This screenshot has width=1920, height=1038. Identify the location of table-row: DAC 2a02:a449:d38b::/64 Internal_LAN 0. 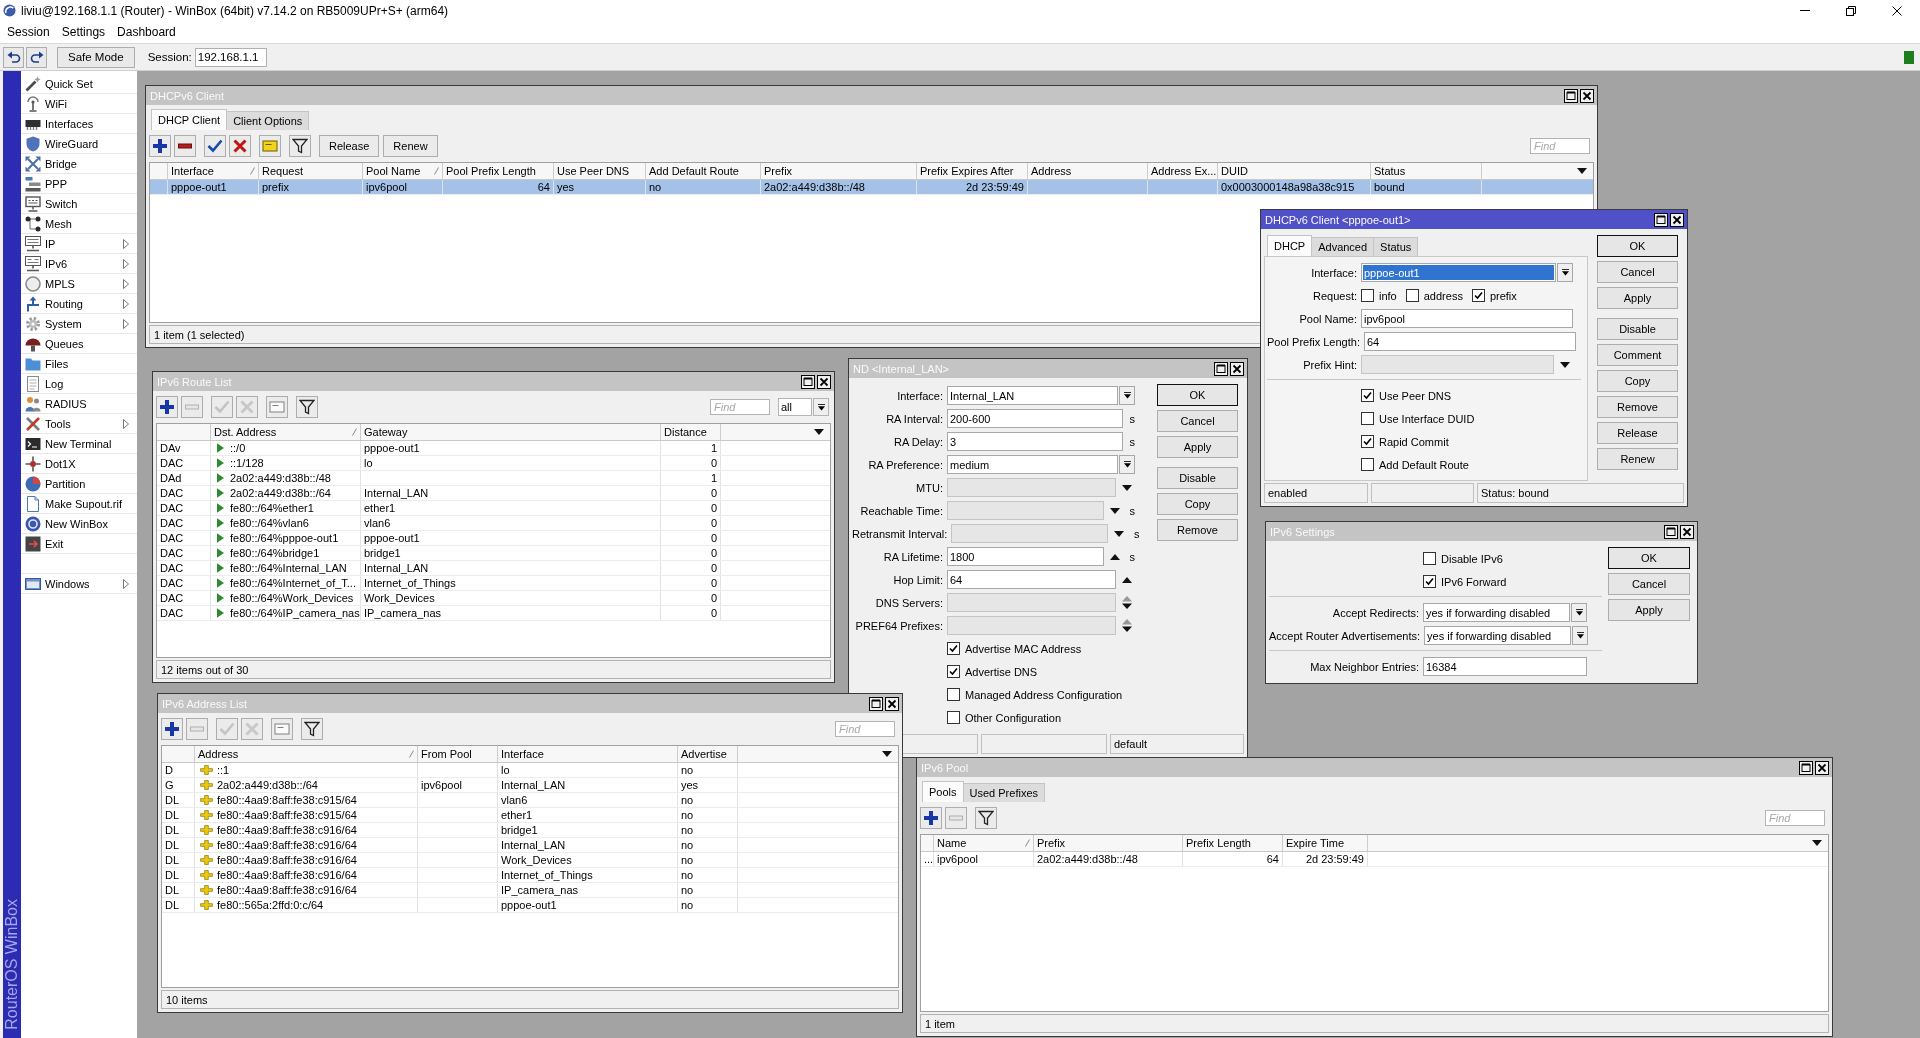
(493, 493).